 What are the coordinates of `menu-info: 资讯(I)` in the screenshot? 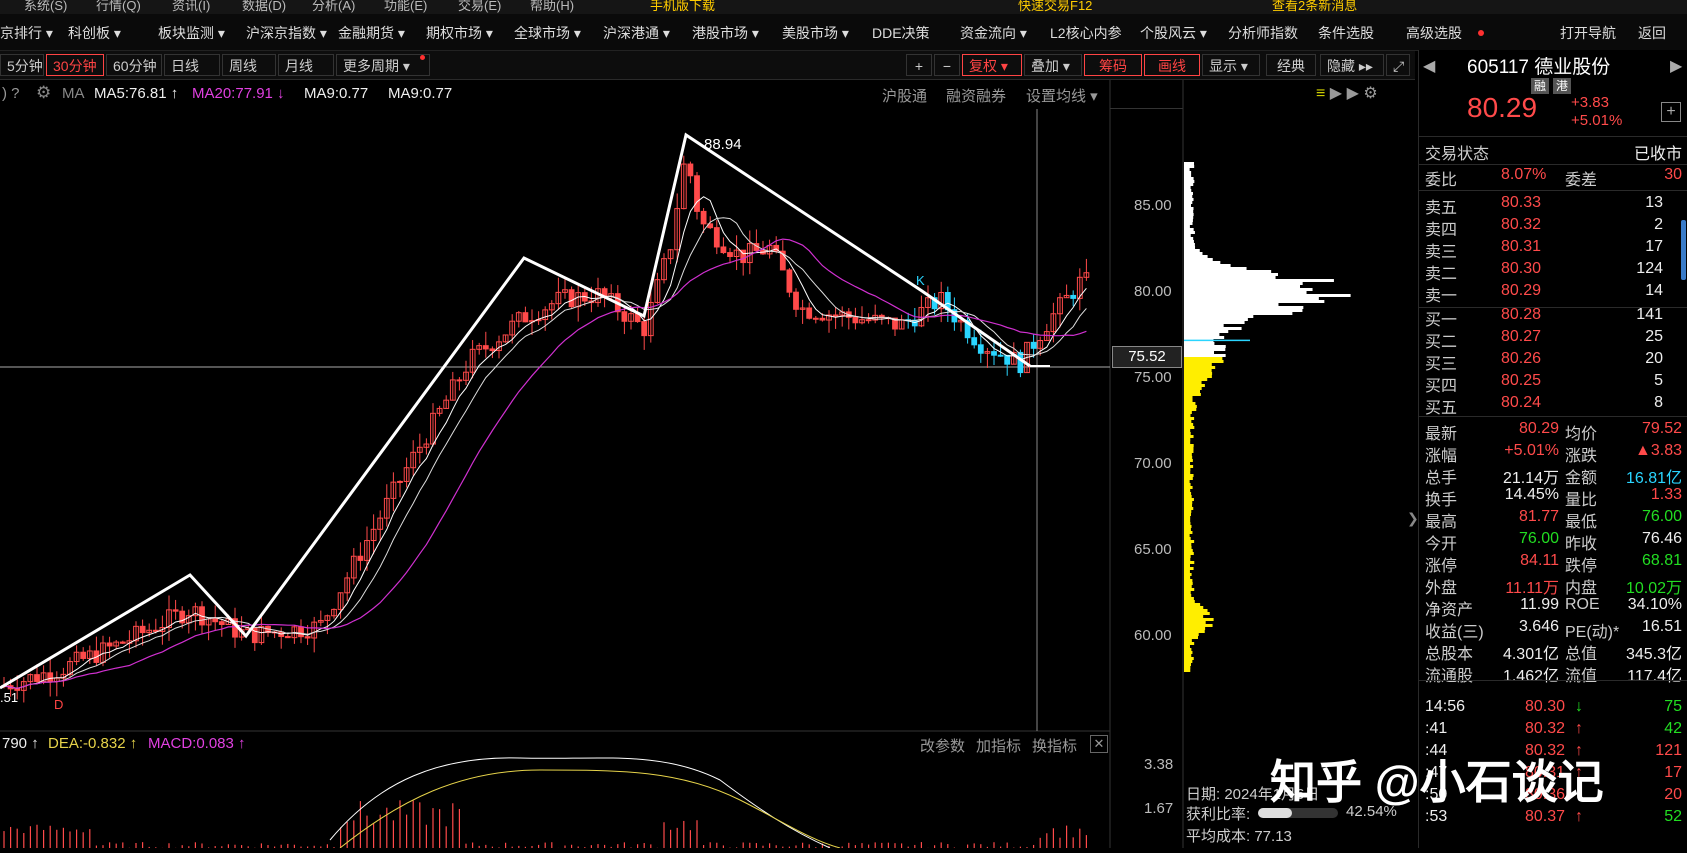 It's located at (191, 7).